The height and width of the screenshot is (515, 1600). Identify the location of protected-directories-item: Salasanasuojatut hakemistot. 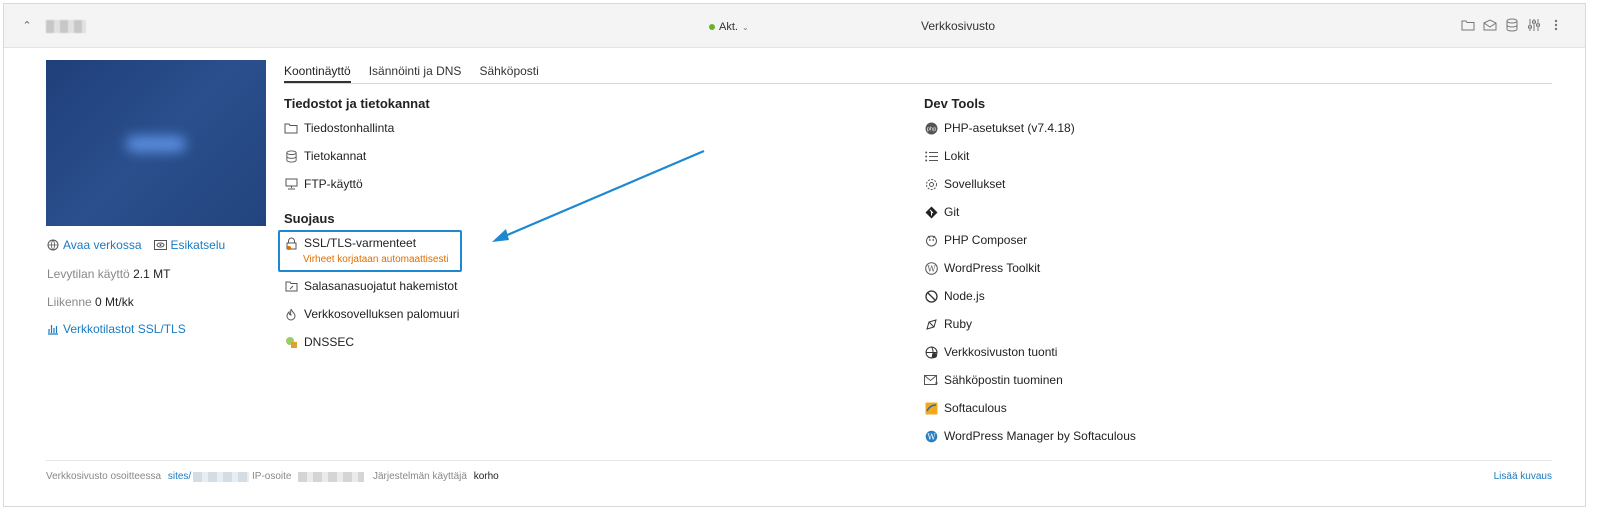
(370, 286).